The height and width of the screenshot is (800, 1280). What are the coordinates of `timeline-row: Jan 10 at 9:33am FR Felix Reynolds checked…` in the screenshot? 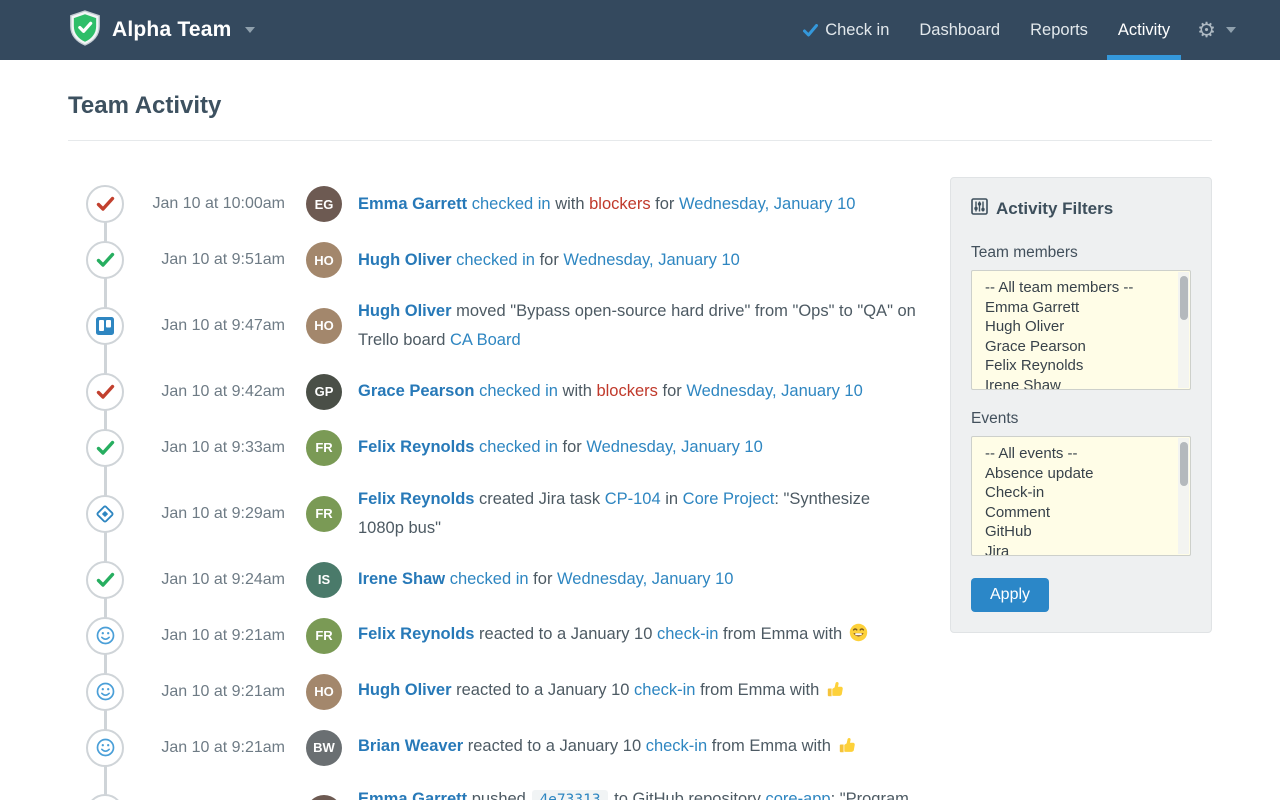 It's located at (509, 447).